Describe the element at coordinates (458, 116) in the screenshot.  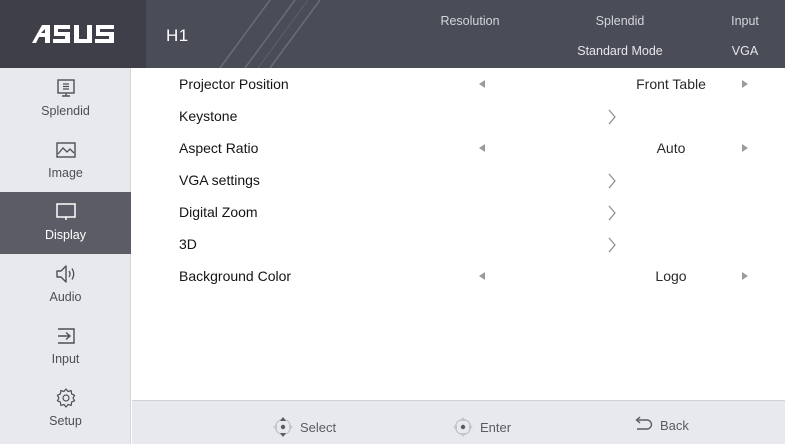
I see `menu-item-keystone: Keystone` at that location.